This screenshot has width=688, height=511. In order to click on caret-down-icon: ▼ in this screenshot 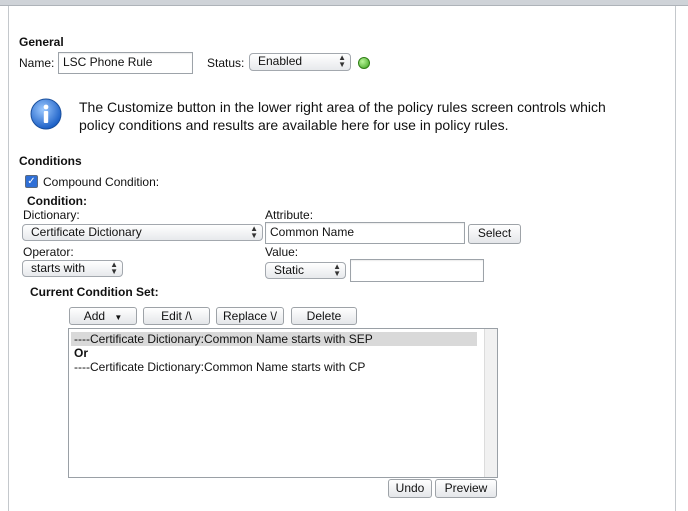, I will do `click(118, 317)`.